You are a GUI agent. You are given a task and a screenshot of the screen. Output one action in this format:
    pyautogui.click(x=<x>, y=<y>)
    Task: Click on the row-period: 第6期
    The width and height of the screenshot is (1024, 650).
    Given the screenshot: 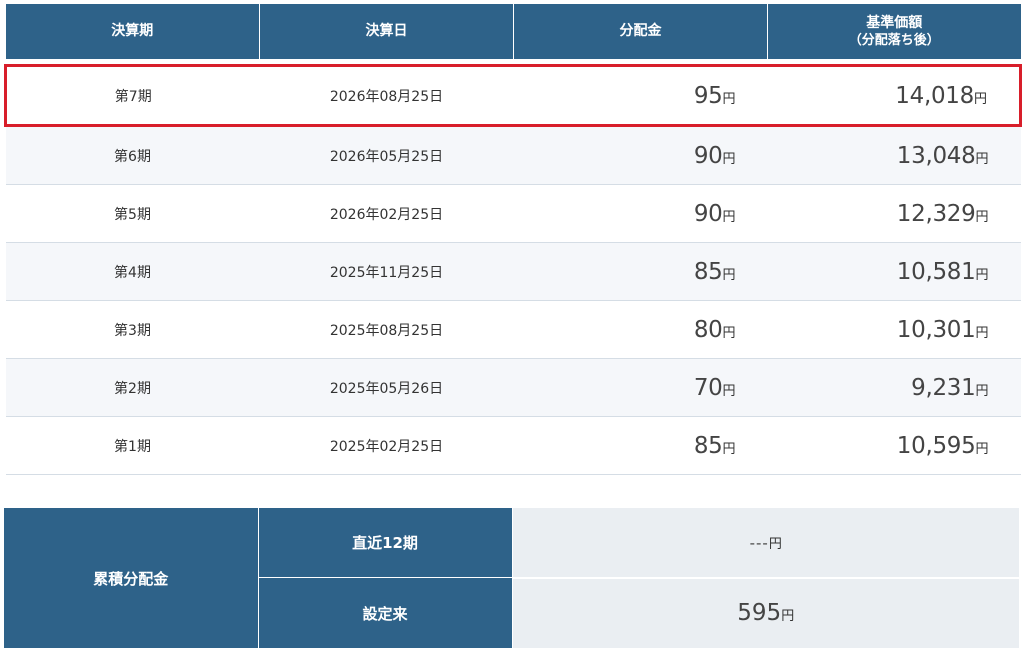 What is the action you would take?
    pyautogui.click(x=132, y=155)
    